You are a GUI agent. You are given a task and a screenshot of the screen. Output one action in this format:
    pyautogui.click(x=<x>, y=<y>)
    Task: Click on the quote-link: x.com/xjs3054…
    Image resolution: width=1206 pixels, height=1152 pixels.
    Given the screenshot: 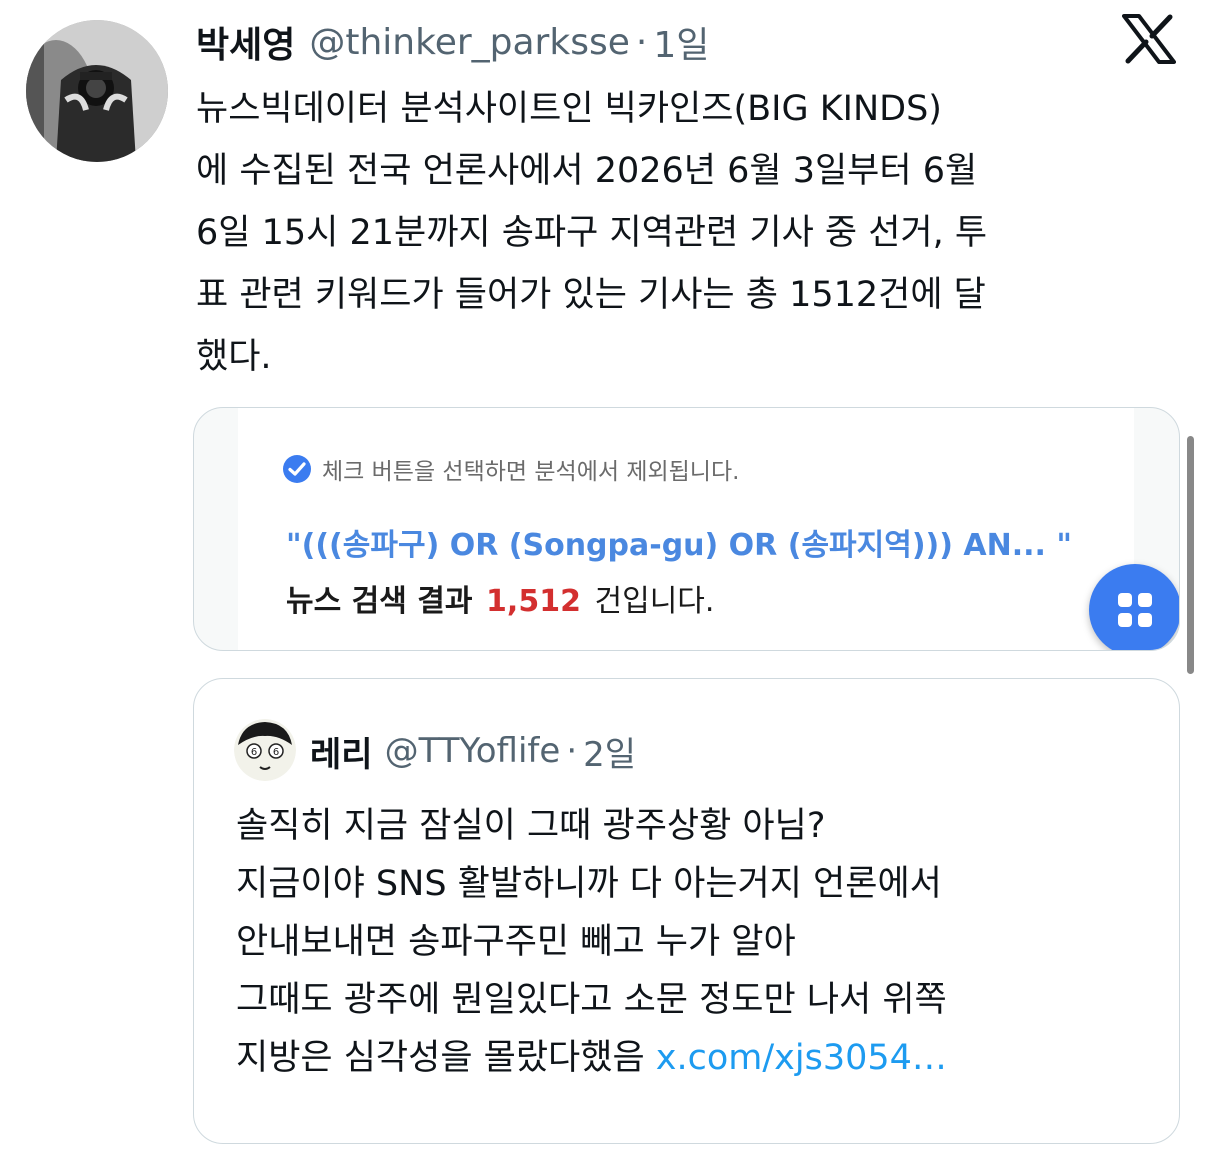 What is the action you would take?
    pyautogui.click(x=801, y=1058)
    